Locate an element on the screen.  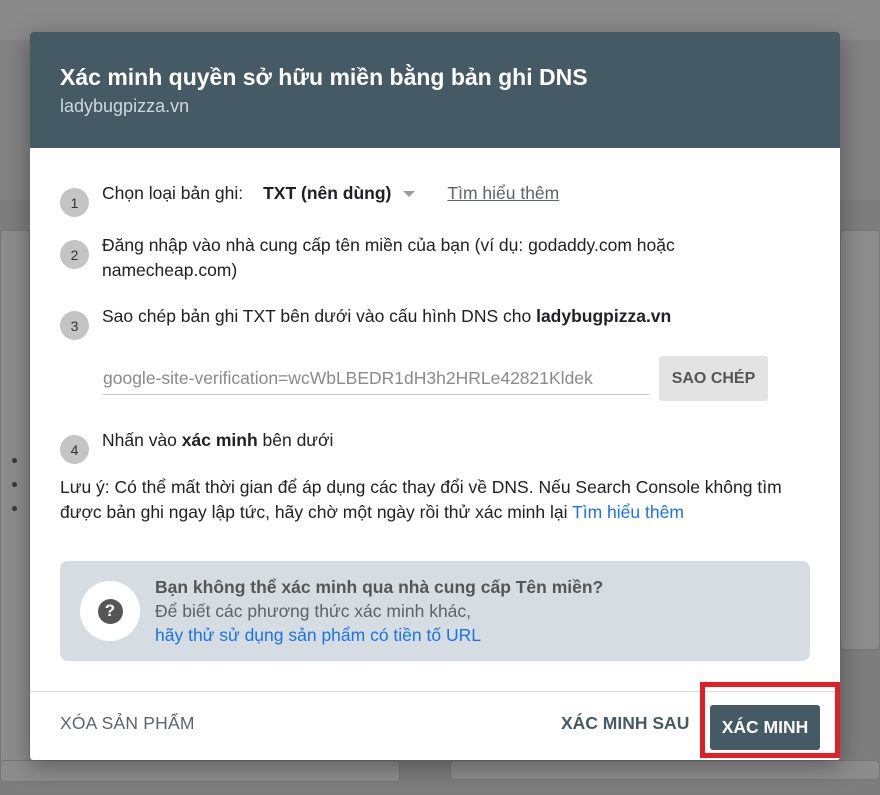
step-4-bold: xác minh is located at coordinates (219, 440).